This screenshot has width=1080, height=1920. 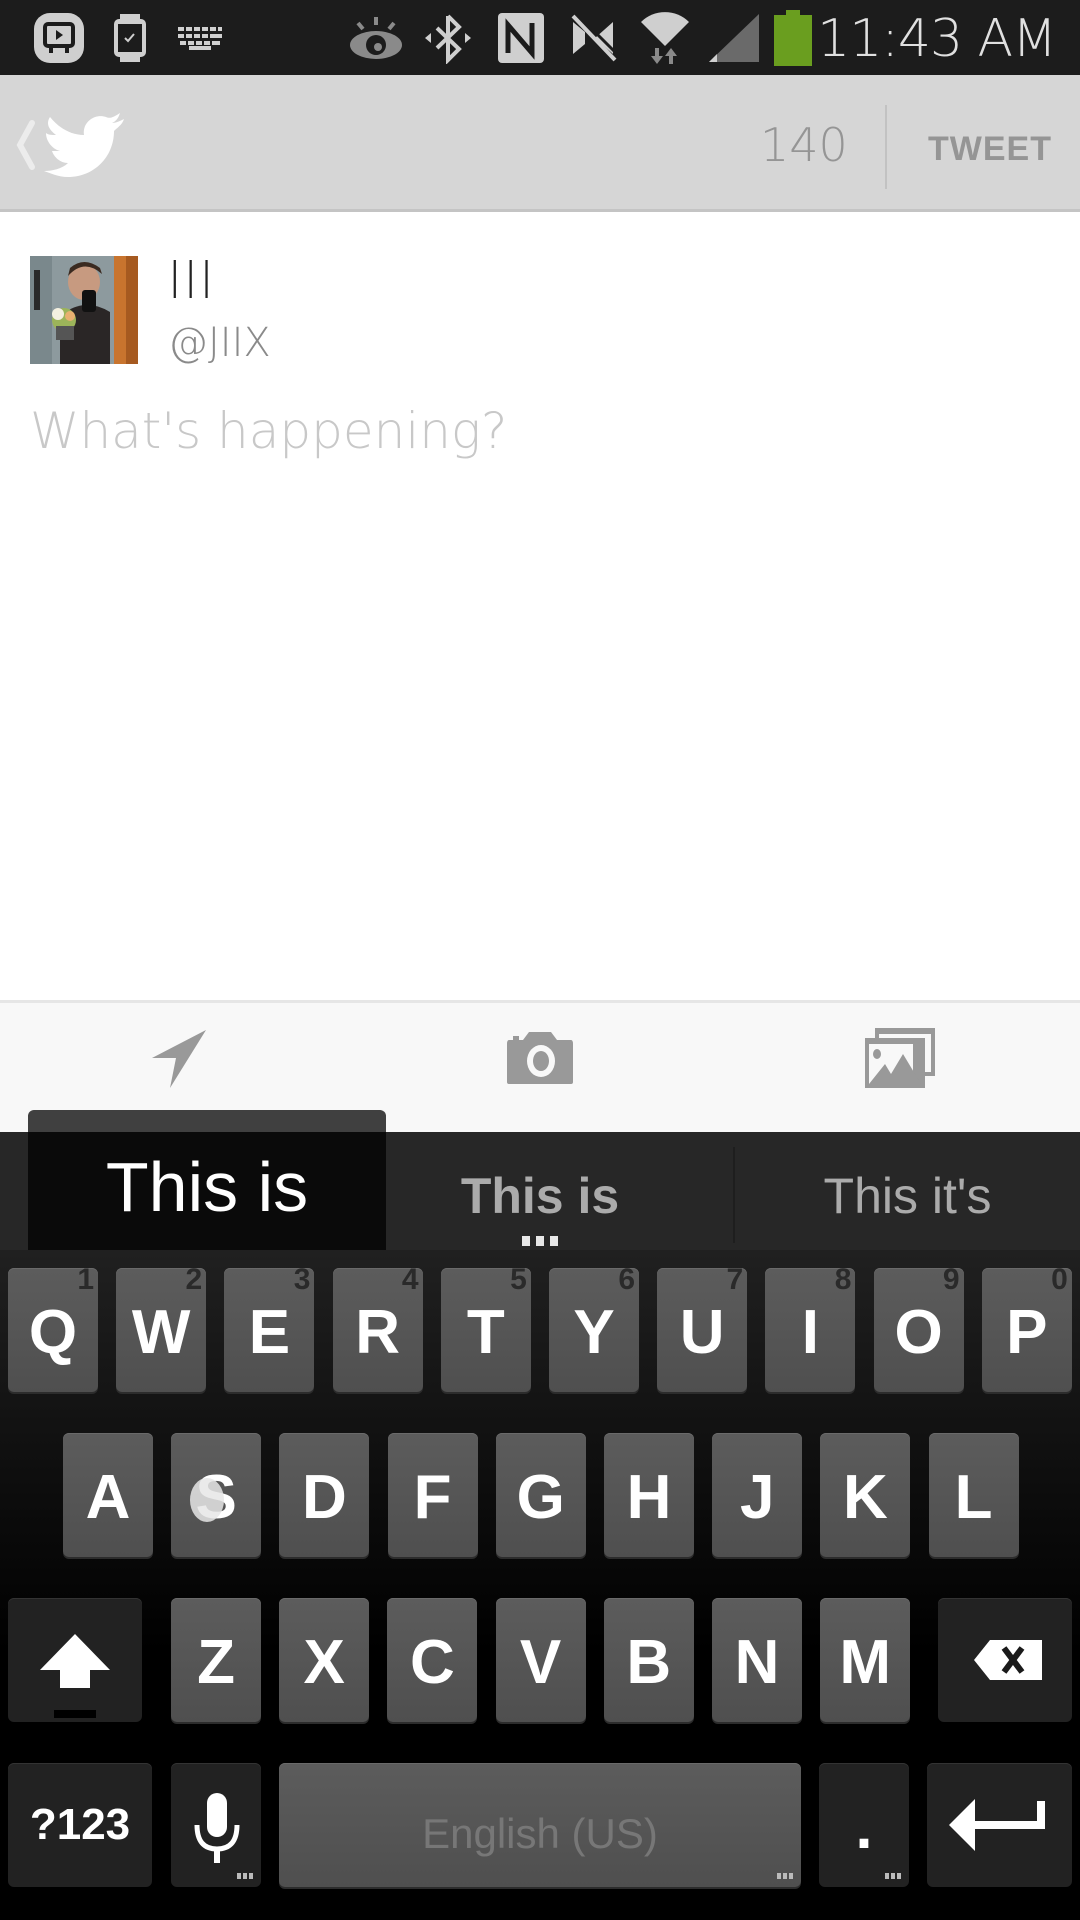 What do you see at coordinates (734, 37) in the screenshot?
I see `cell-signal-icon` at bounding box center [734, 37].